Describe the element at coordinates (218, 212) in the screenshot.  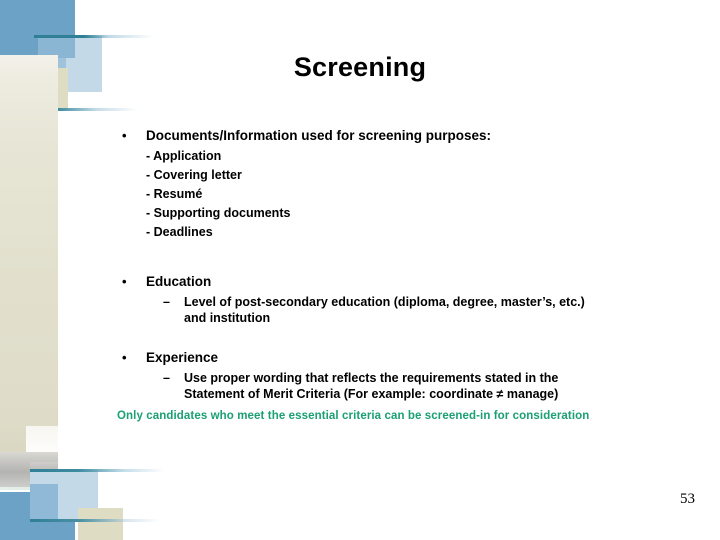
I see `list-item: - Supporting documents` at that location.